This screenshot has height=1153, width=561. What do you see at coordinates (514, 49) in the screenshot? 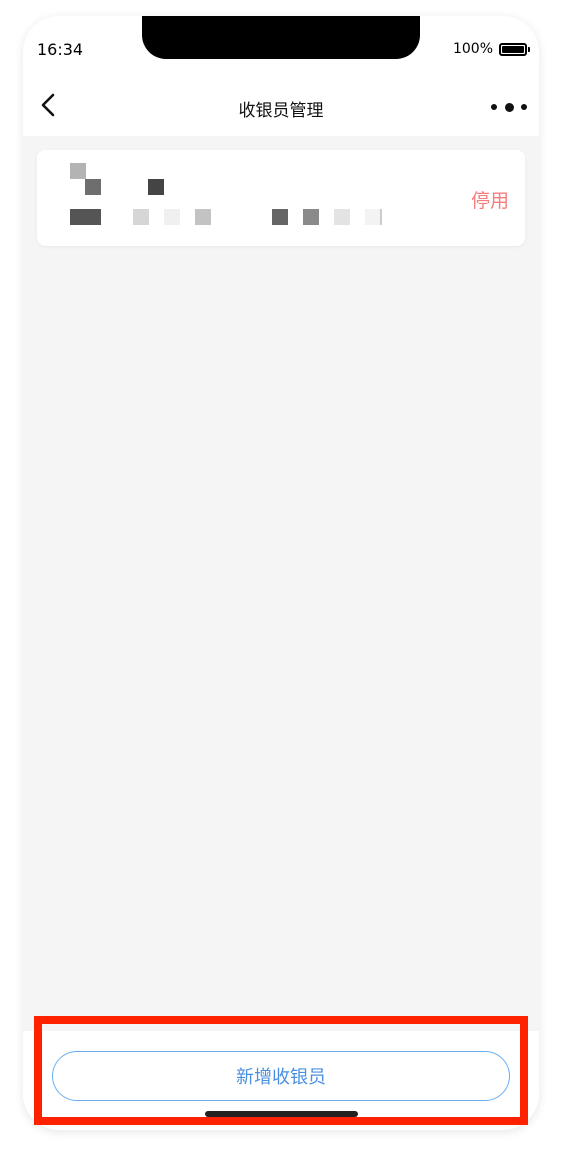
I see `battery-icon` at bounding box center [514, 49].